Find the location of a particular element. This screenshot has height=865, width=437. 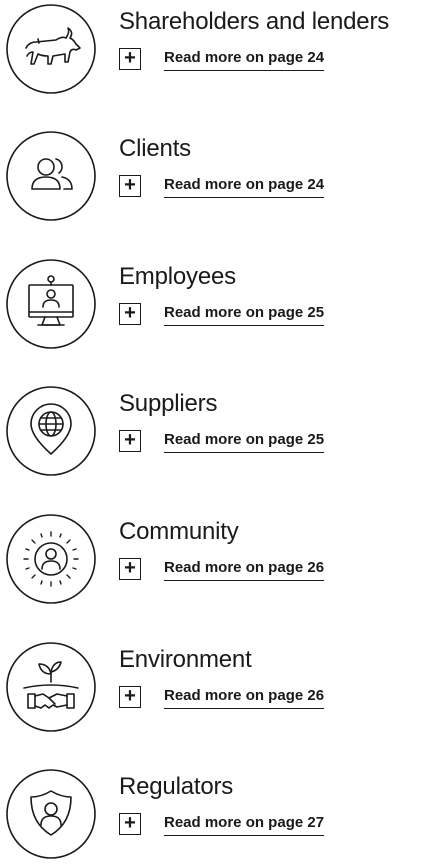

globe-pin-icon is located at coordinates (51, 431).